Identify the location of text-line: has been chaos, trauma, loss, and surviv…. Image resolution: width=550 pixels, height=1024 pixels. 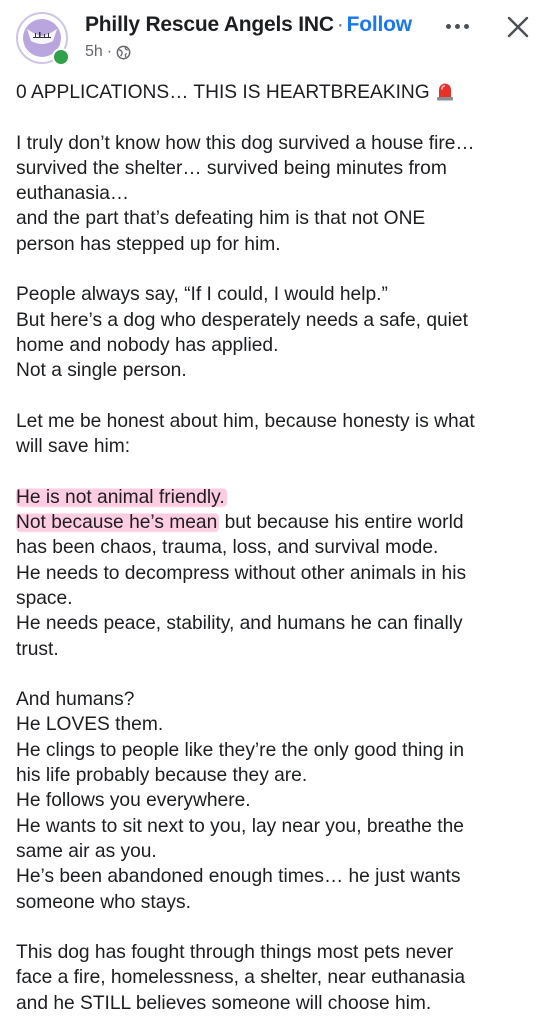
(227, 548).